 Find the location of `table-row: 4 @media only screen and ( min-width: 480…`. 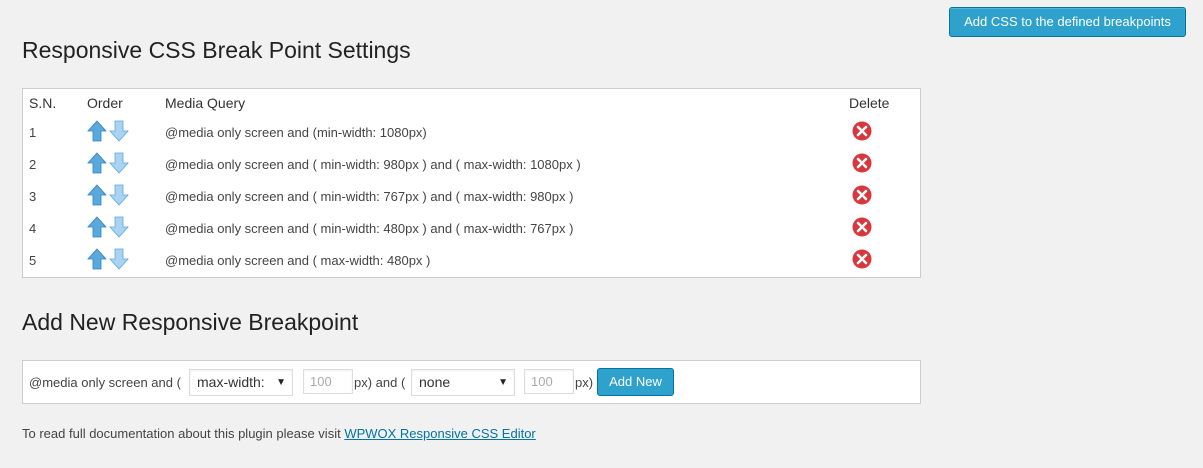

table-row: 4 @media only screen and ( min-width: 480… is located at coordinates (471, 228).